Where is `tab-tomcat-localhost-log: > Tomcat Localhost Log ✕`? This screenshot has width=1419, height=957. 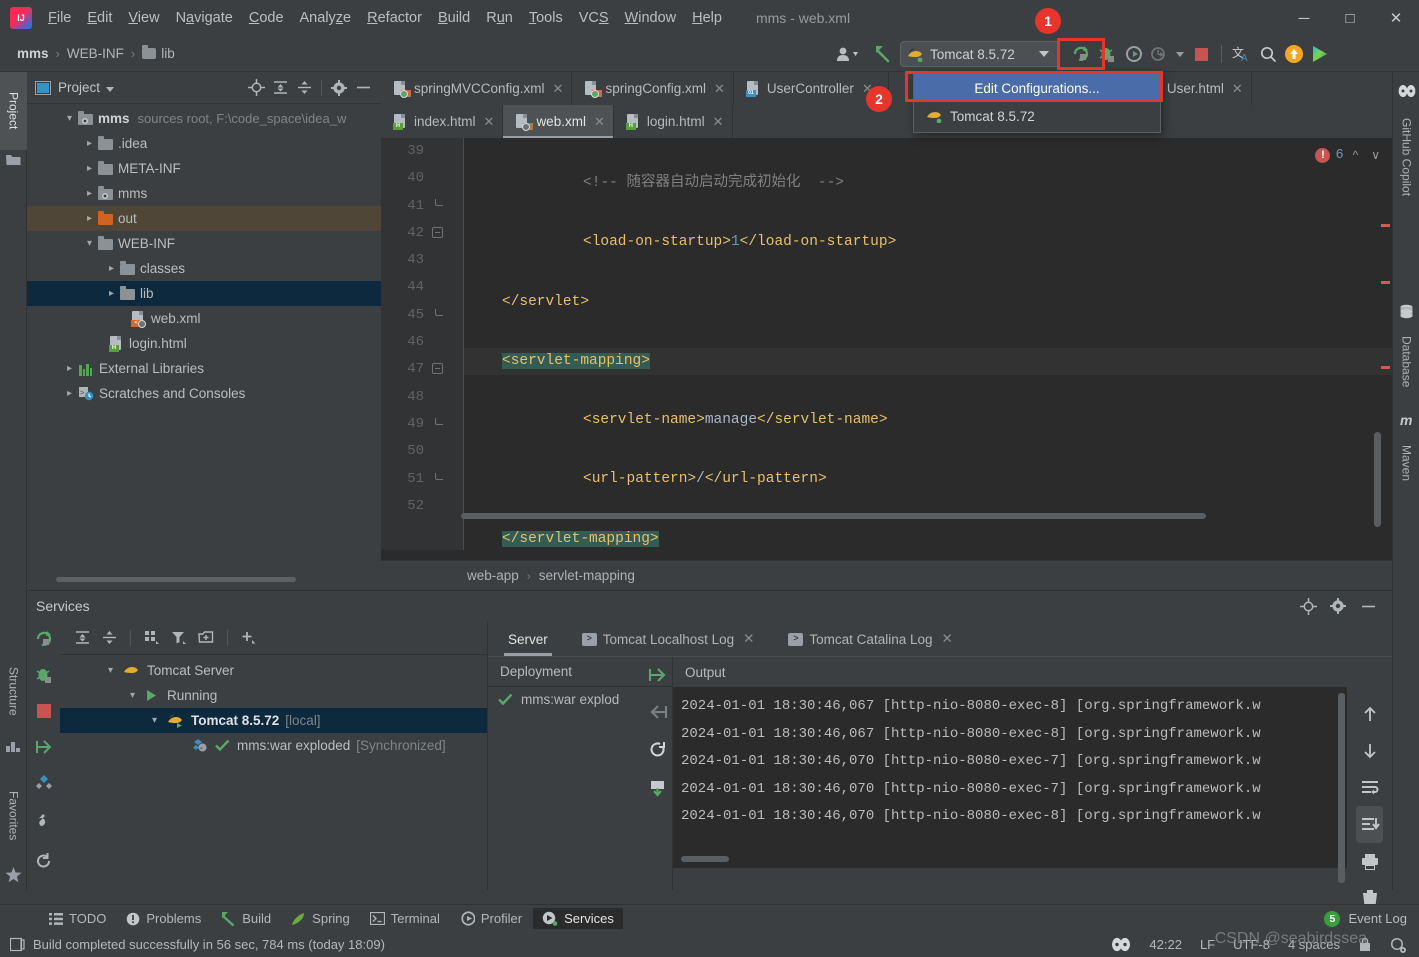
tab-tomcat-localhost-log: > Tomcat Localhost Log ✕ is located at coordinates (668, 639).